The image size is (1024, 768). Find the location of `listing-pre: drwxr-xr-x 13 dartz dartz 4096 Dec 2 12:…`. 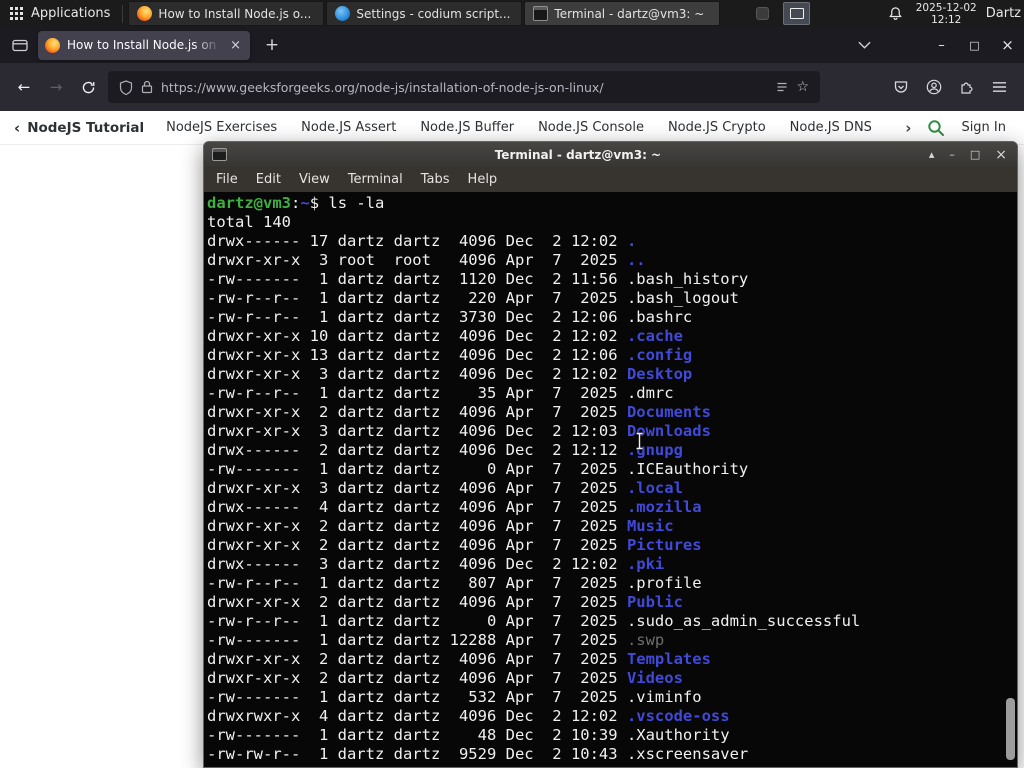

listing-pre: drwxr-xr-x 13 dartz dartz 4096 Dec 2 12:… is located at coordinates (417, 355).